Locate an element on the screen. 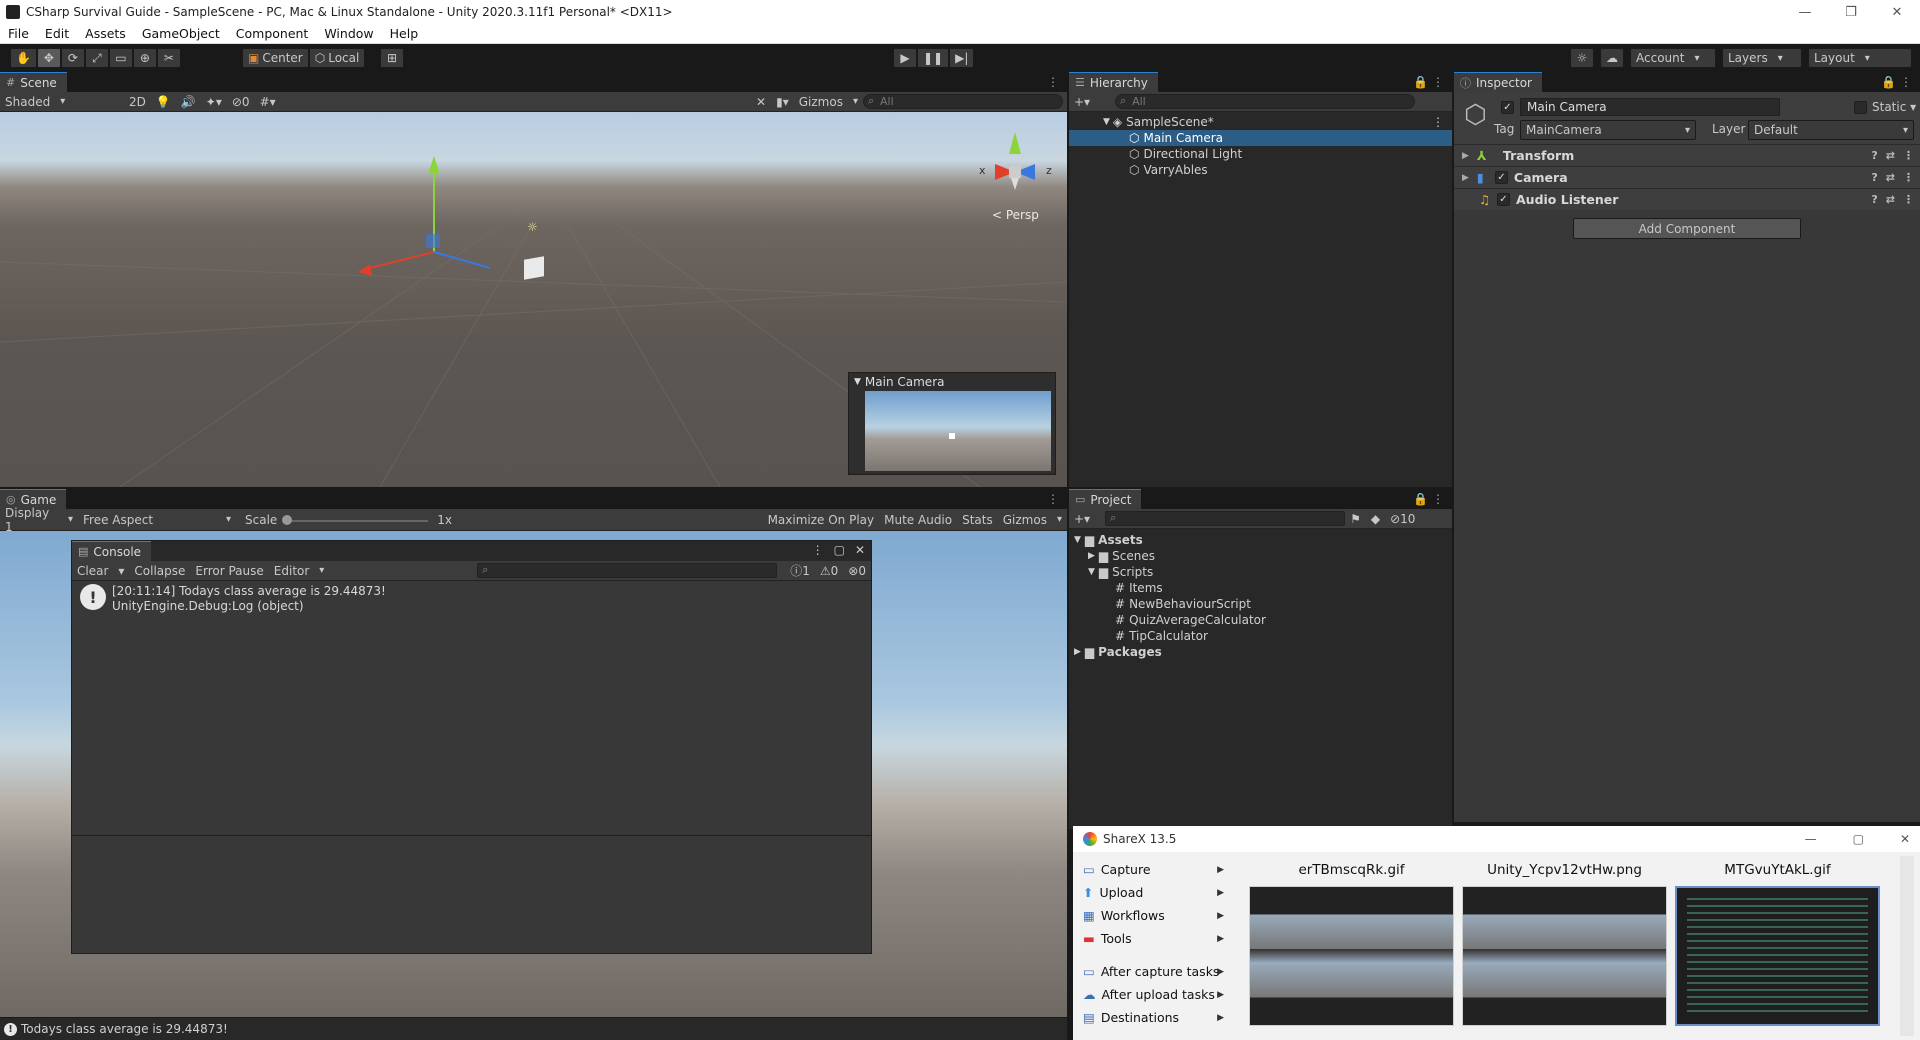 The width and height of the screenshot is (1920, 1040). menu-component: Component is located at coordinates (272, 33).